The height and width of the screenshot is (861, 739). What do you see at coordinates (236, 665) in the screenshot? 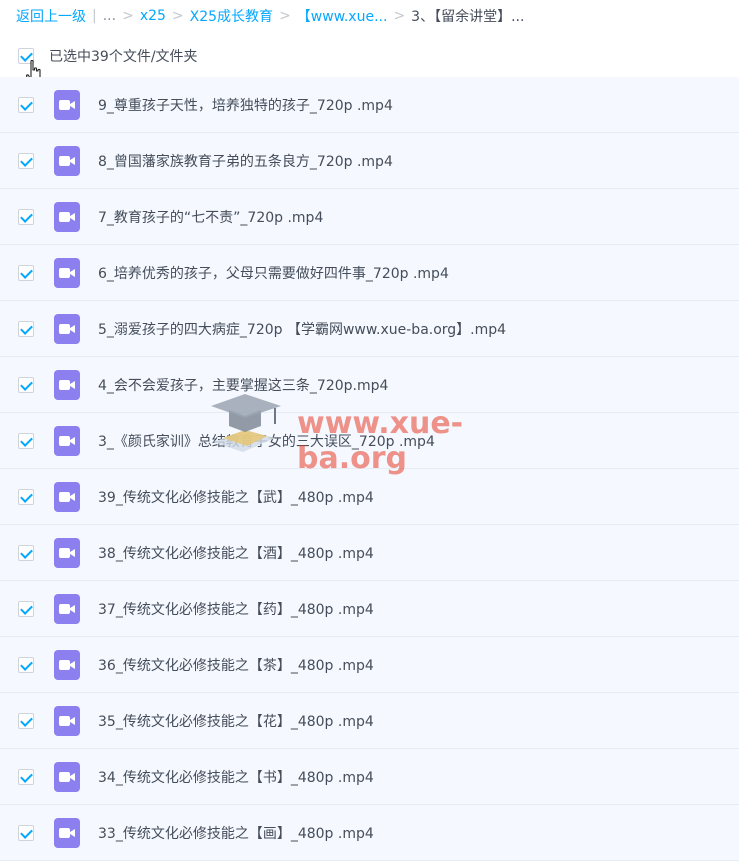
I see `file-name: 36_传统文化必修技能之【茶】_480p .mp4` at bounding box center [236, 665].